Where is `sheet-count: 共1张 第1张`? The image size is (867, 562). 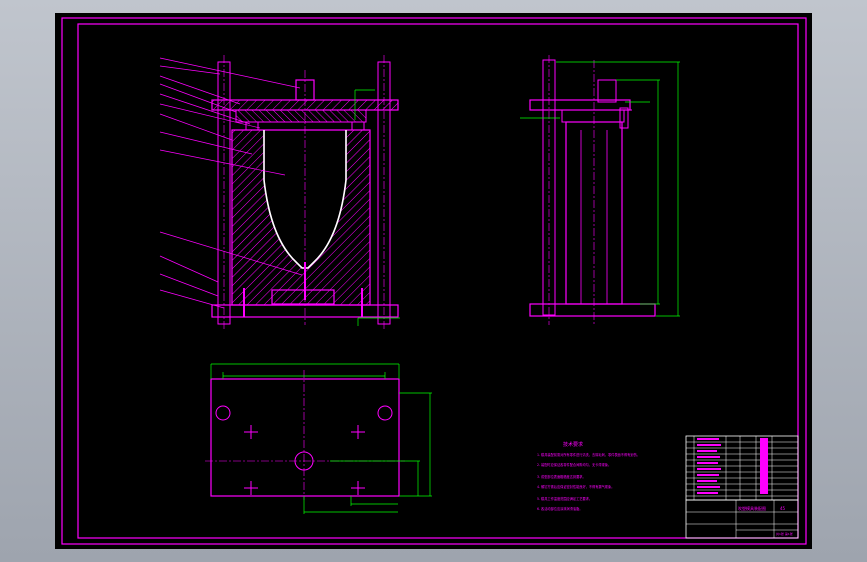
sheet-count: 共1张 第1张 is located at coordinates (784, 533).